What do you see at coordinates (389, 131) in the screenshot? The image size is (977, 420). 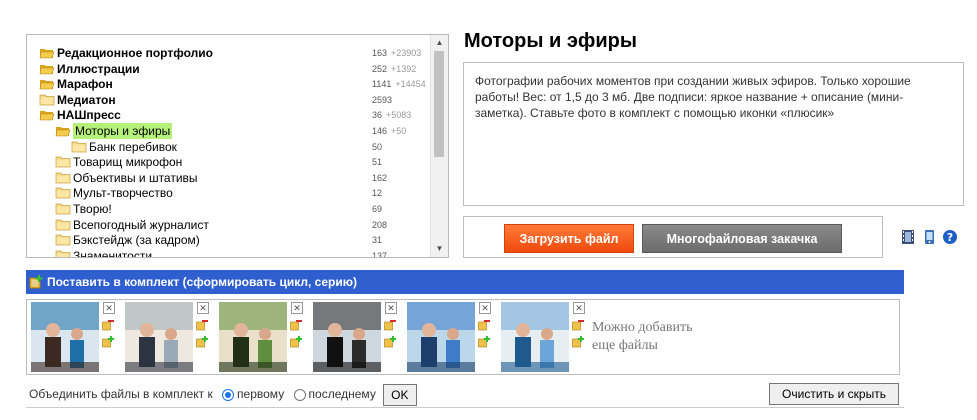 I see `tree-item-count: 146 +50` at bounding box center [389, 131].